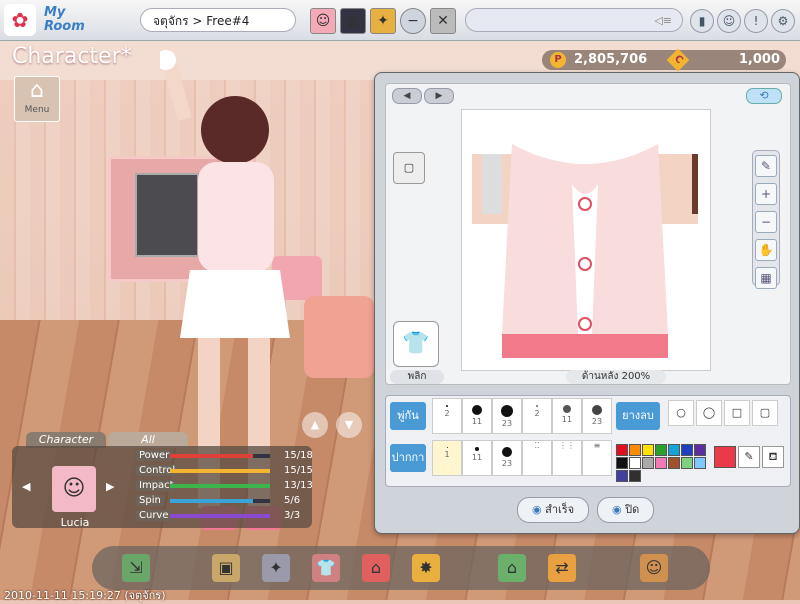 This screenshot has width=800, height=604. I want to click on stat-row: Control 15/15, so click(224, 471).